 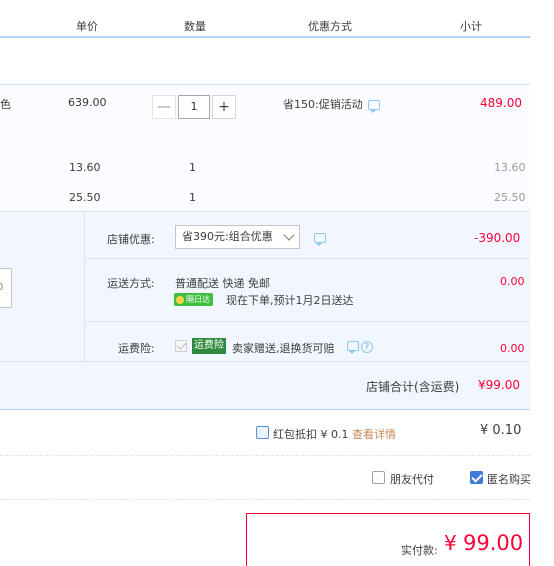 I want to click on message-input: 0, so click(x=6, y=288).